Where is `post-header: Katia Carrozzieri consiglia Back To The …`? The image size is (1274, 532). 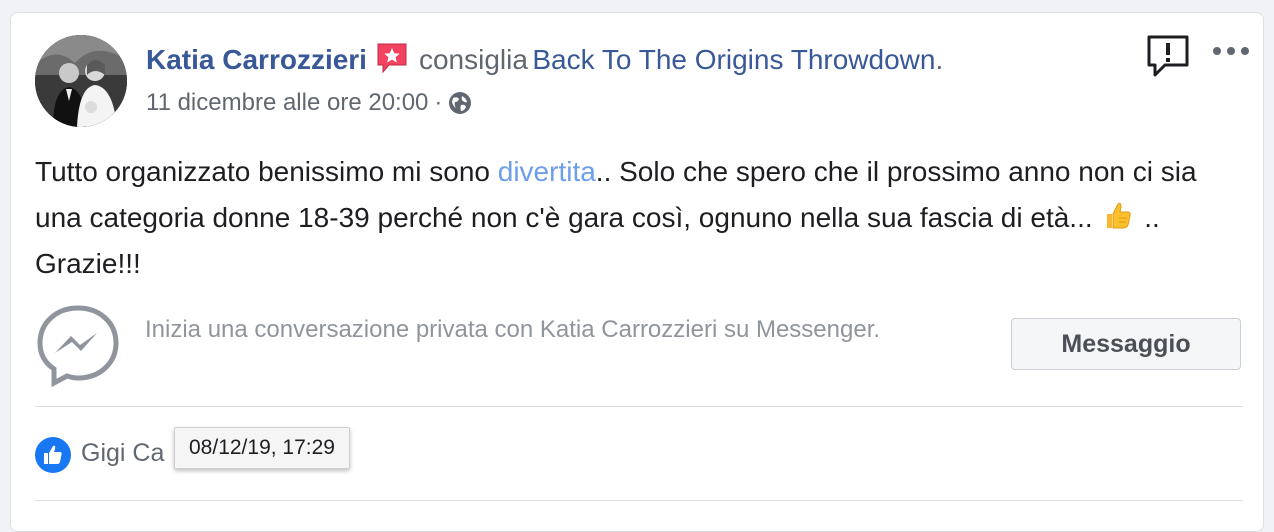
post-header: Katia Carrozzieri consiglia Back To The … is located at coordinates (544, 60).